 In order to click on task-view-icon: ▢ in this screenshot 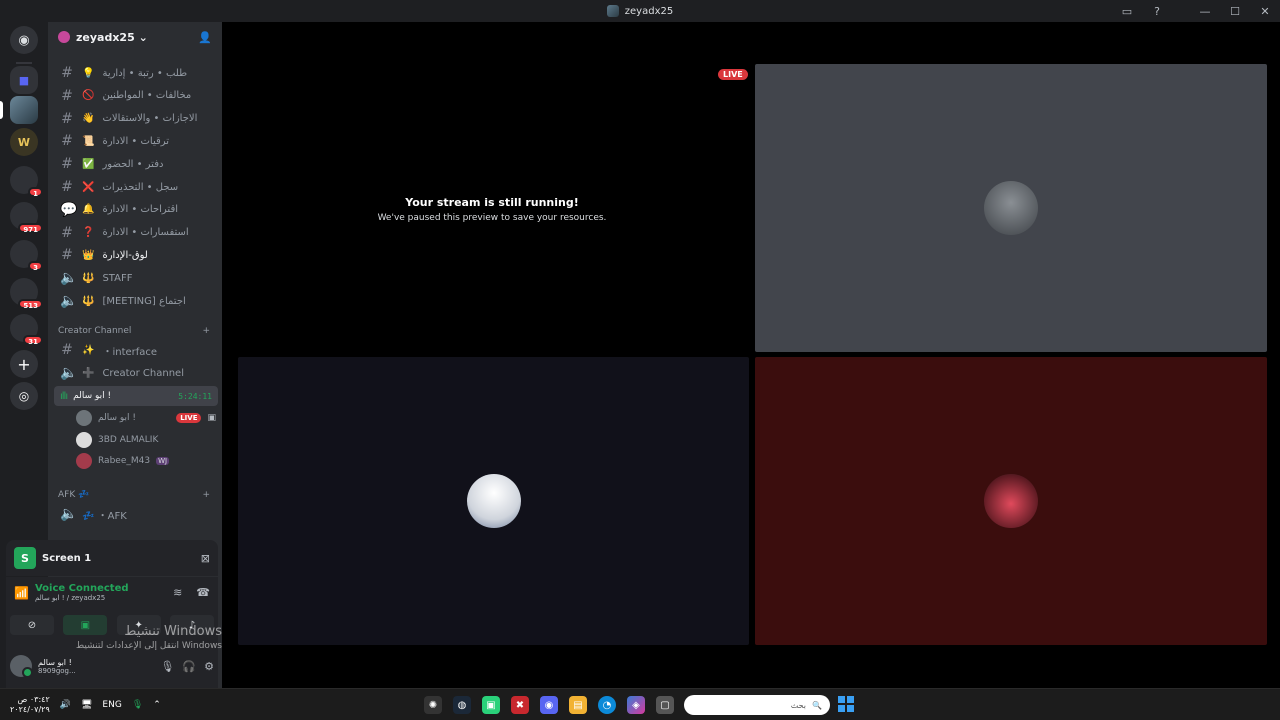, I will do `click(665, 705)`.